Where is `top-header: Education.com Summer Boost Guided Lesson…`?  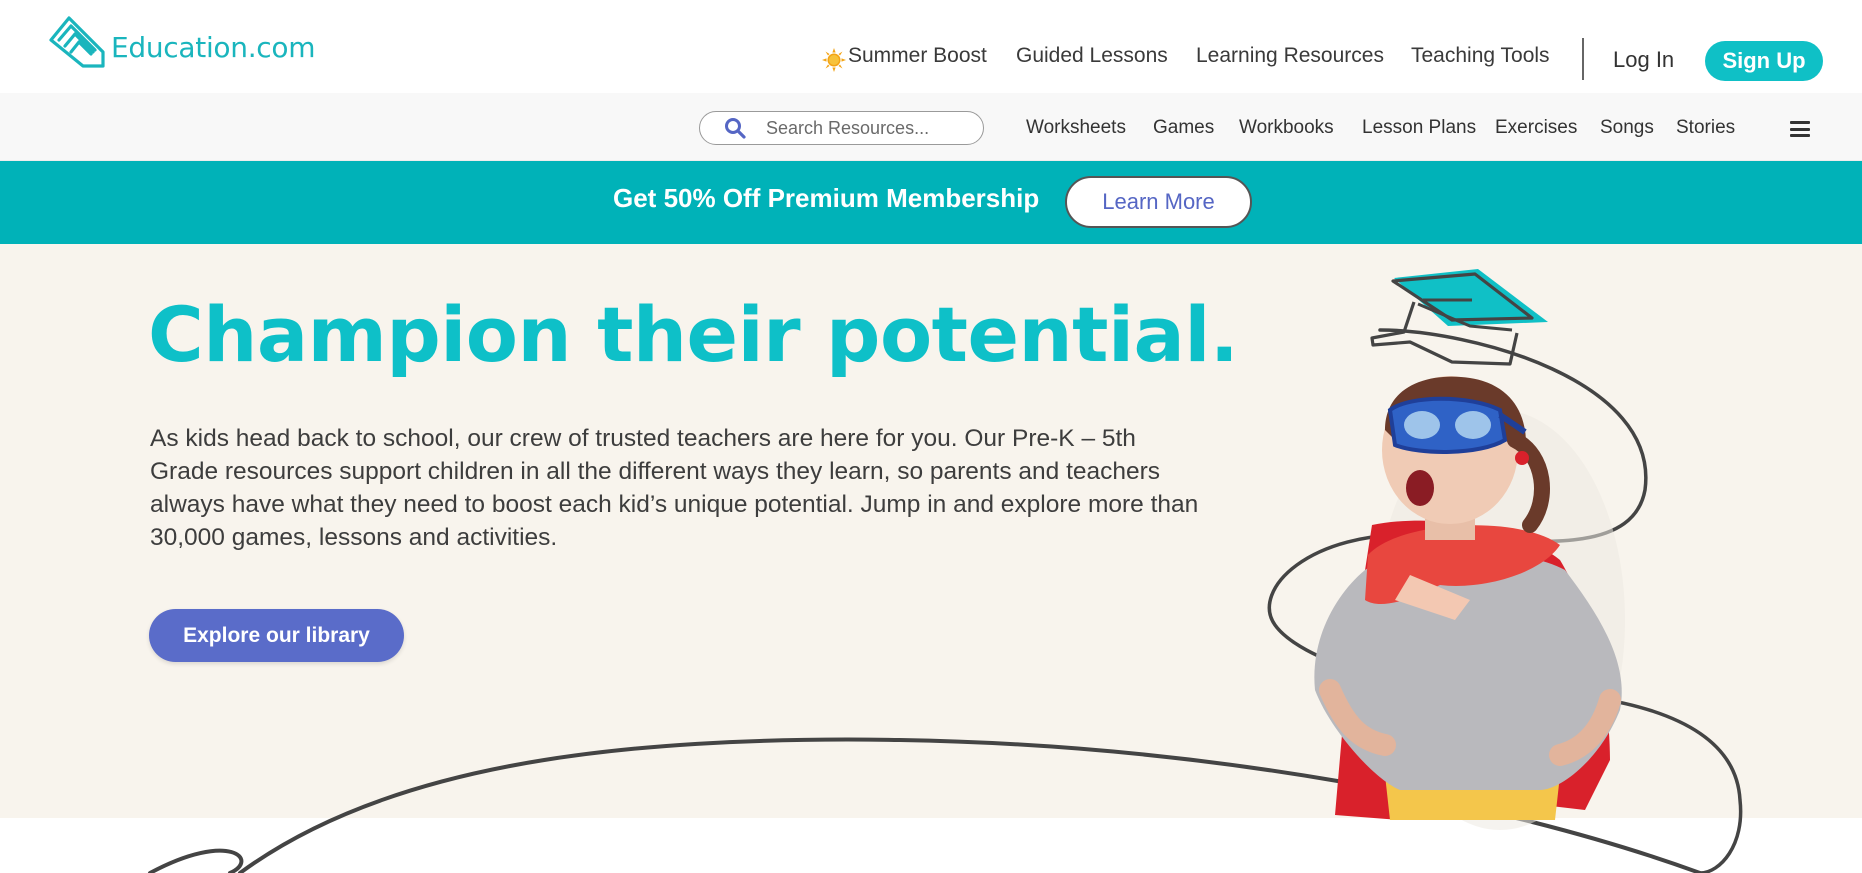
top-header: Education.com Summer Boost Guided Lesson… is located at coordinates (931, 46).